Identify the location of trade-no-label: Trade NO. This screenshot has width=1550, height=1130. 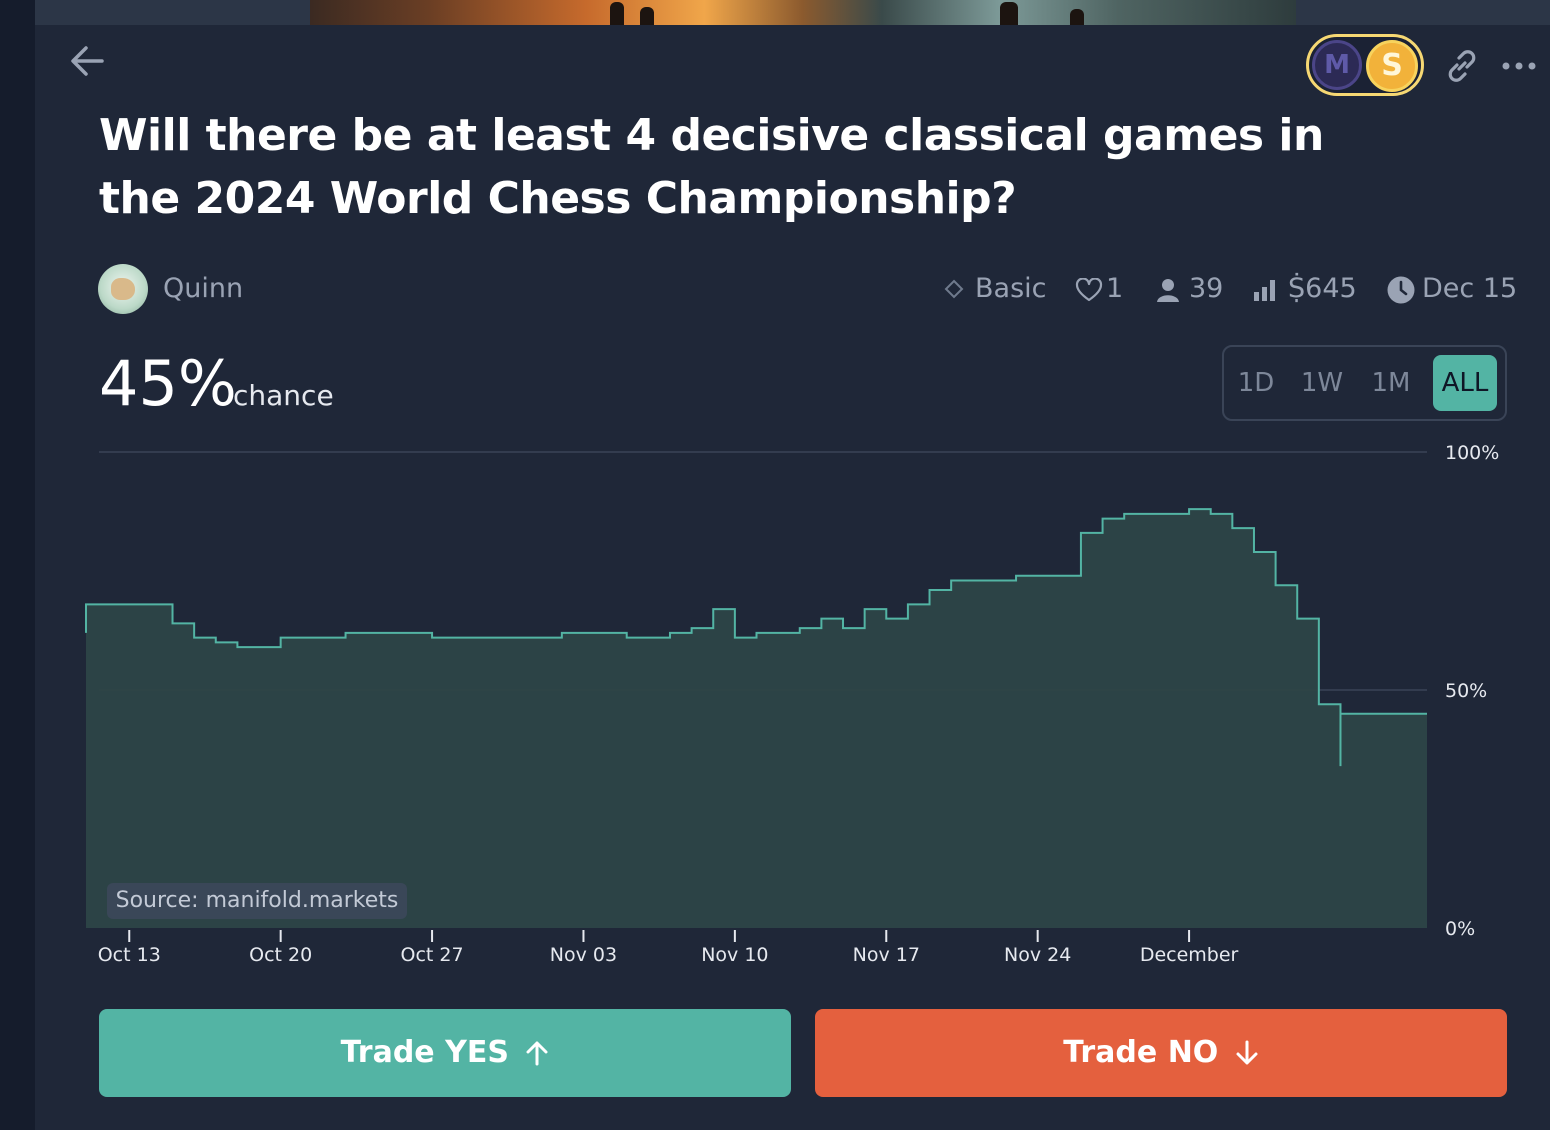
(1141, 1052).